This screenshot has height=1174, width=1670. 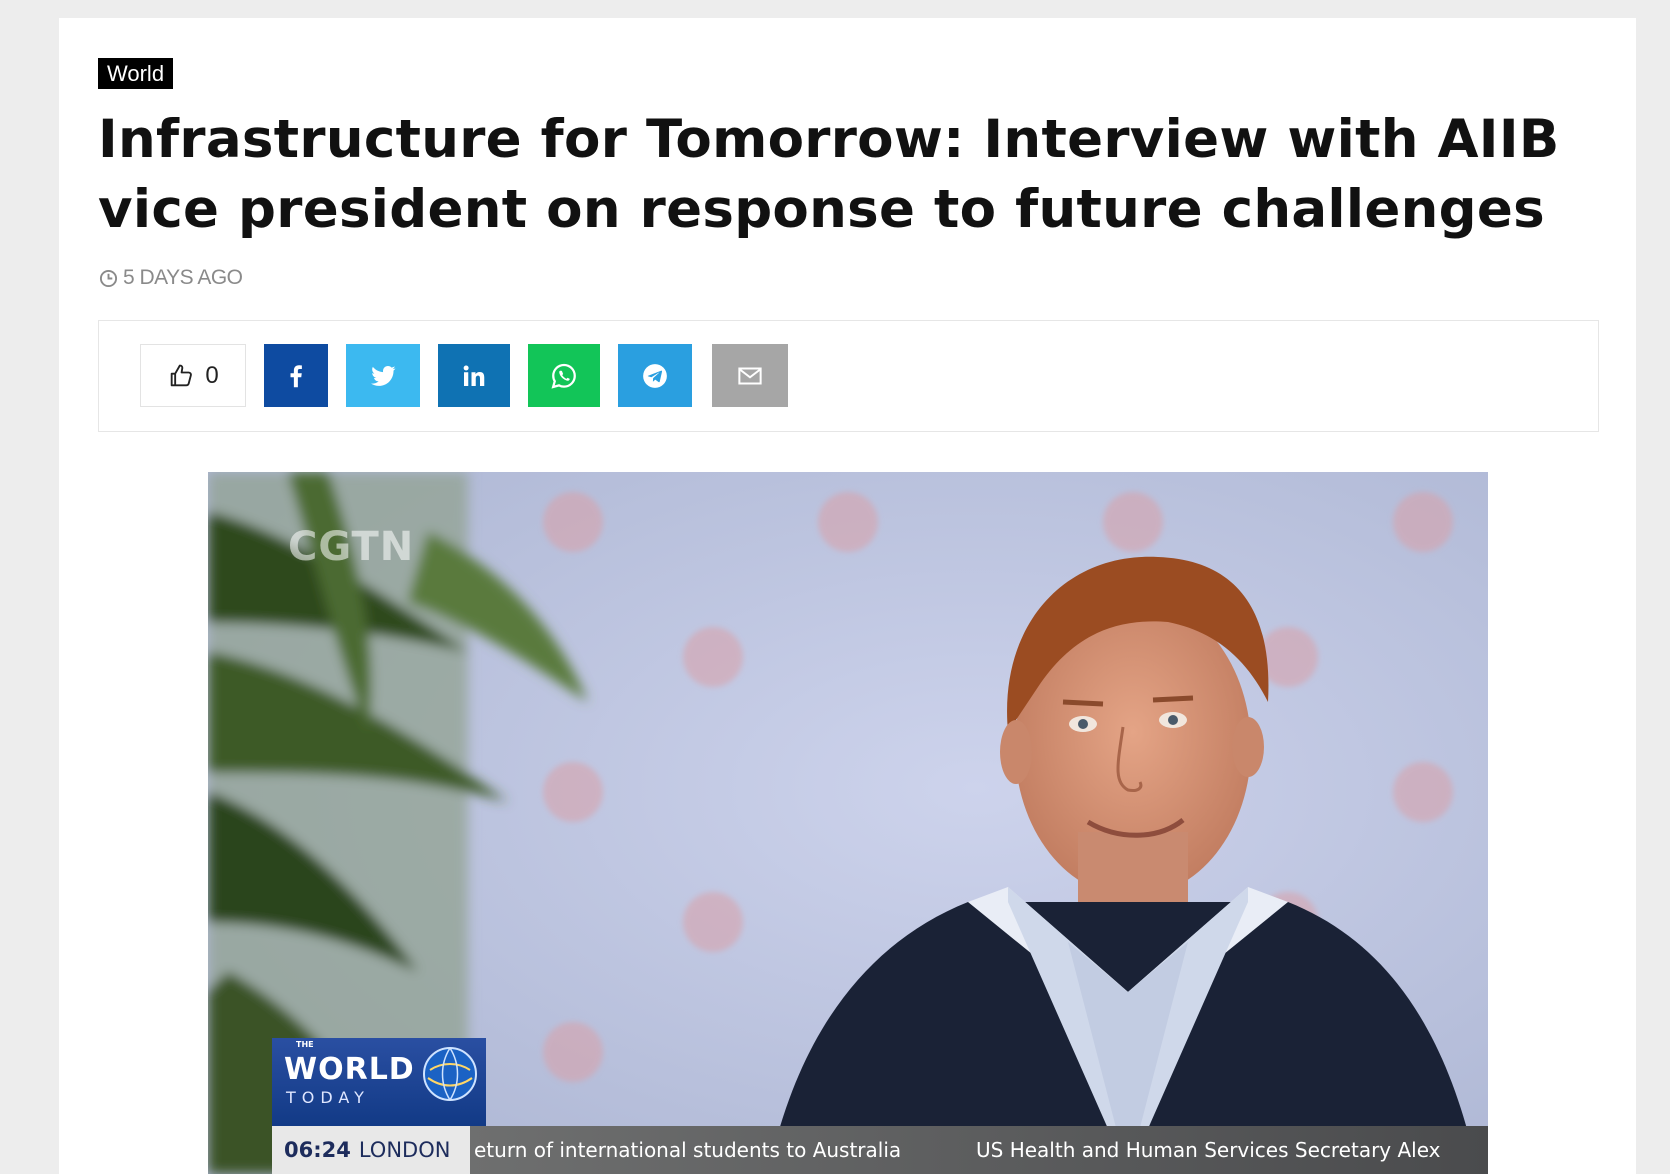 I want to click on post-date: 5 DAYS AGO, so click(x=171, y=278).